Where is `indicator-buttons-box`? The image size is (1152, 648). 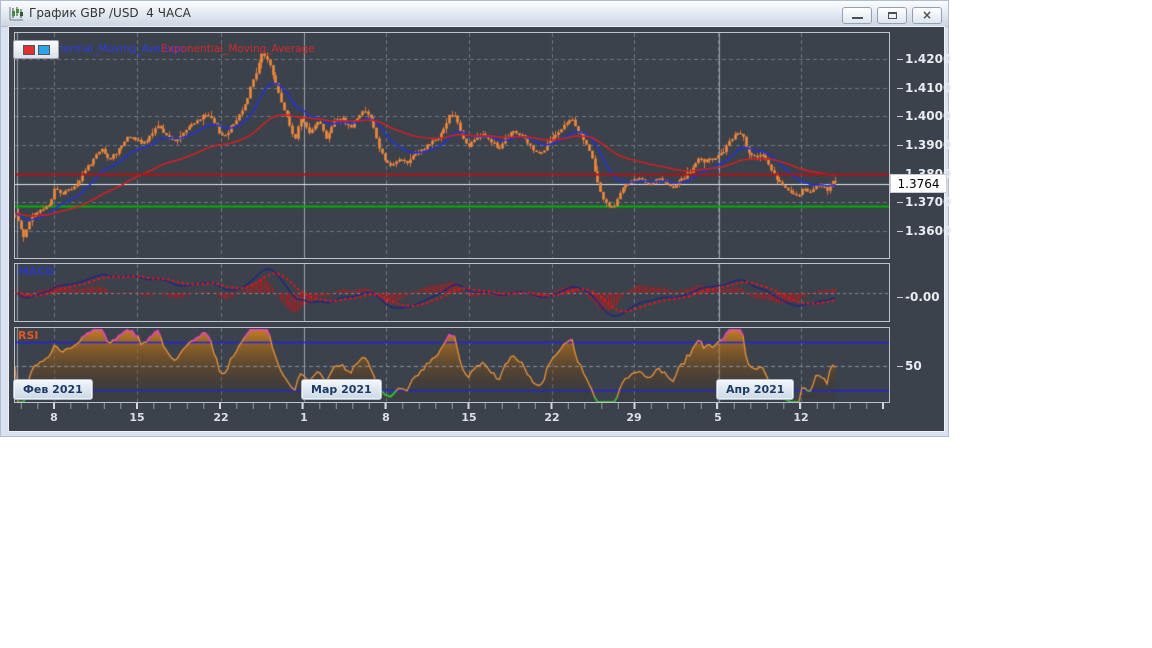 indicator-buttons-box is located at coordinates (36, 49).